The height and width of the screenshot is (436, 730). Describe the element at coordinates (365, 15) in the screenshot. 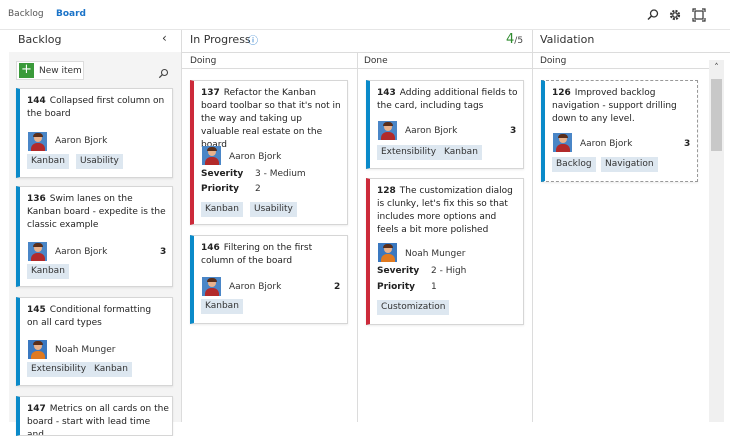

I see `top-bar: Backlog Board` at that location.